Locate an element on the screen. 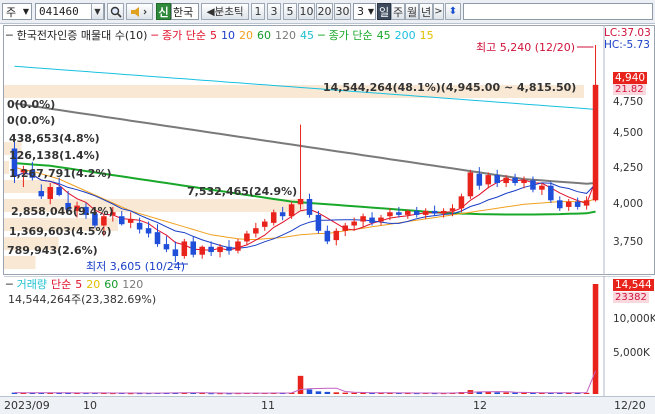 The height and width of the screenshot is (414, 655). interval-label: 30 is located at coordinates (342, 11).